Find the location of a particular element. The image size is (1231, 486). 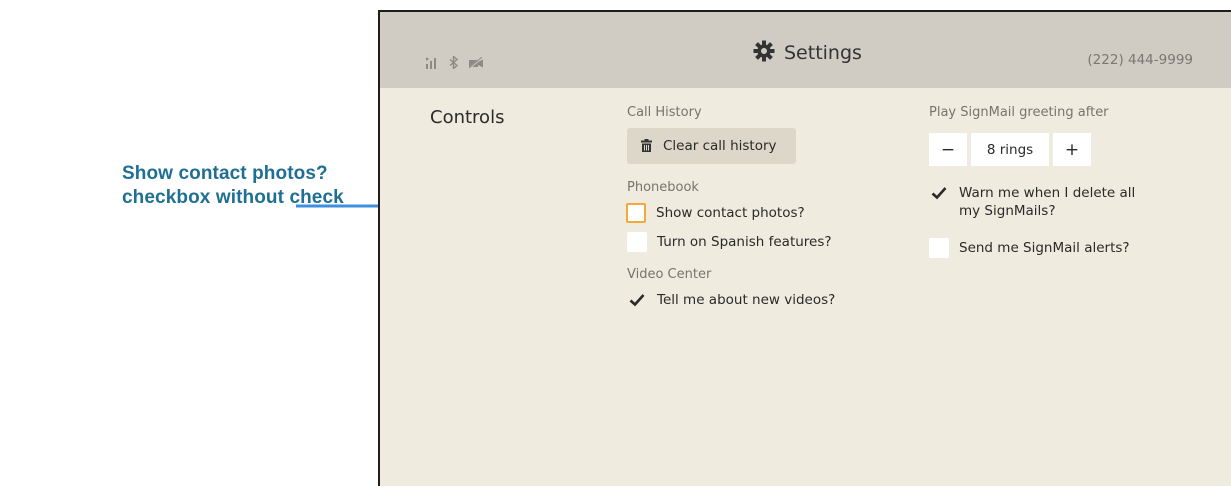

show-contact-photos-row: Show contact photos? is located at coordinates (715, 213).